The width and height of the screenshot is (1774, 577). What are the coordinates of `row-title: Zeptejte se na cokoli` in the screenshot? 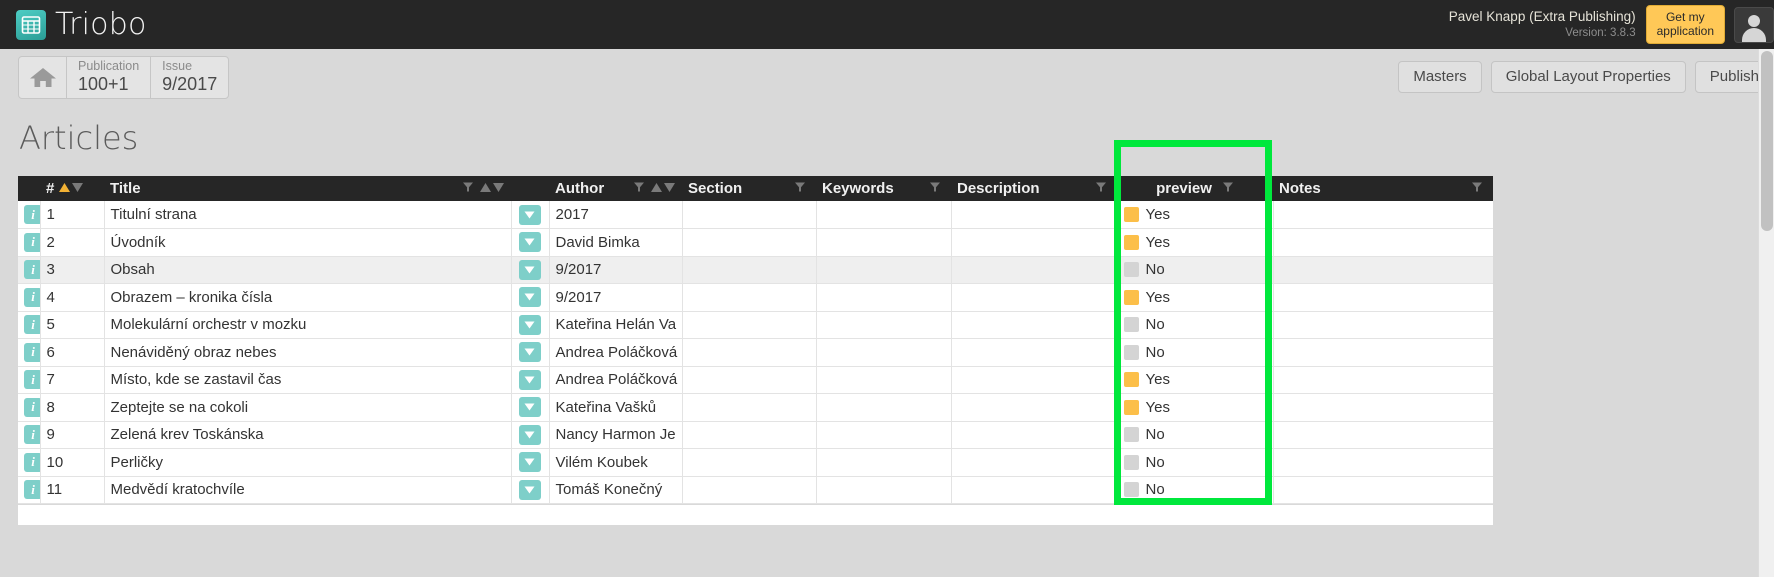 It's located at (308, 407).